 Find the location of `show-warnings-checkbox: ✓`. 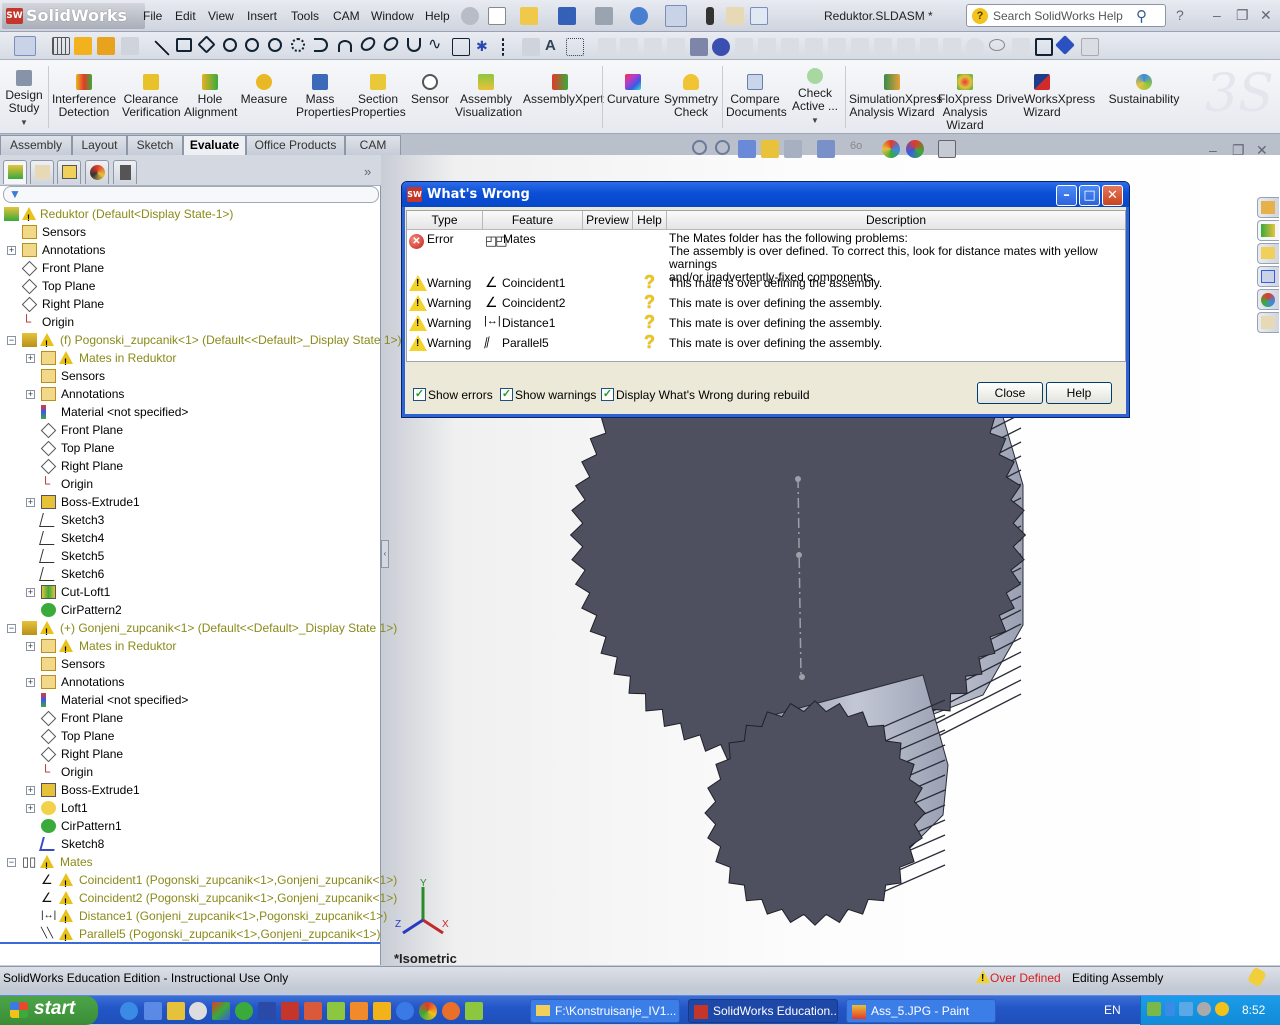

show-warnings-checkbox: ✓ is located at coordinates (506, 394).